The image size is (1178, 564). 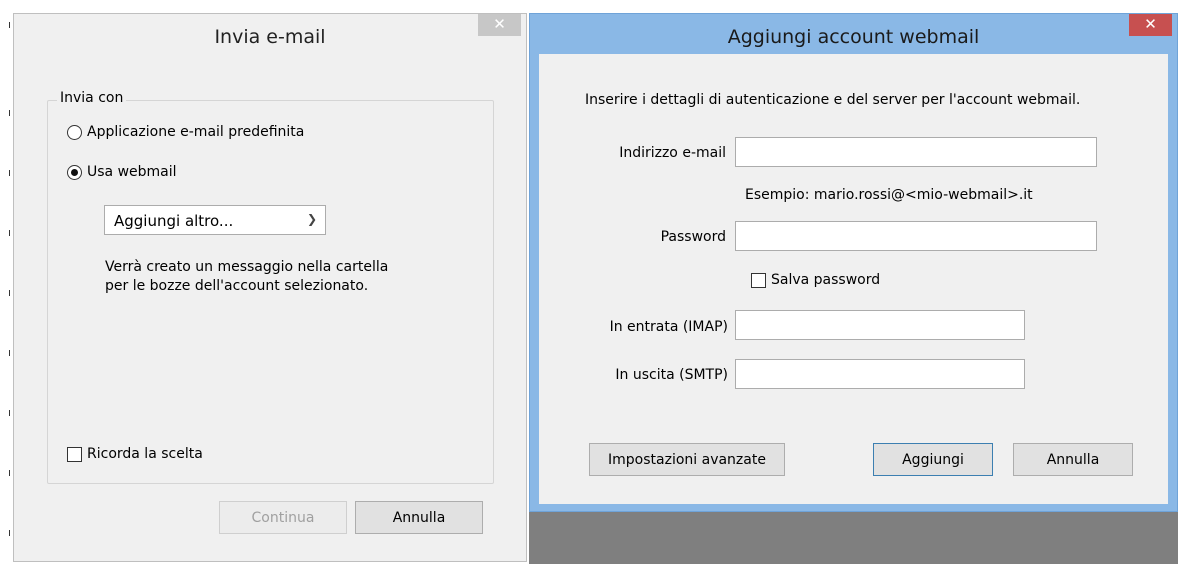 What do you see at coordinates (916, 152) in the screenshot?
I see `email-field` at bounding box center [916, 152].